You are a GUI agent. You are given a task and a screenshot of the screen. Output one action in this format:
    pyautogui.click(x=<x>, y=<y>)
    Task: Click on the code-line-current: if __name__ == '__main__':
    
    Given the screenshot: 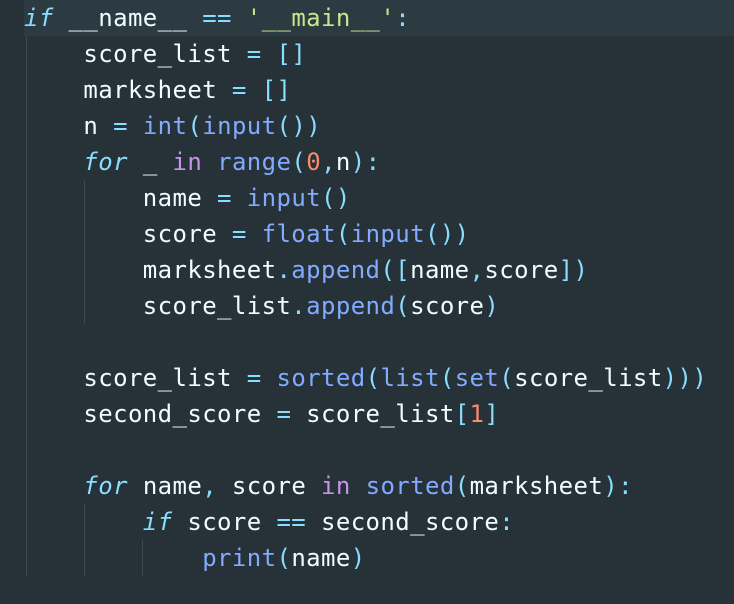 What is the action you would take?
    pyautogui.click(x=379, y=18)
    